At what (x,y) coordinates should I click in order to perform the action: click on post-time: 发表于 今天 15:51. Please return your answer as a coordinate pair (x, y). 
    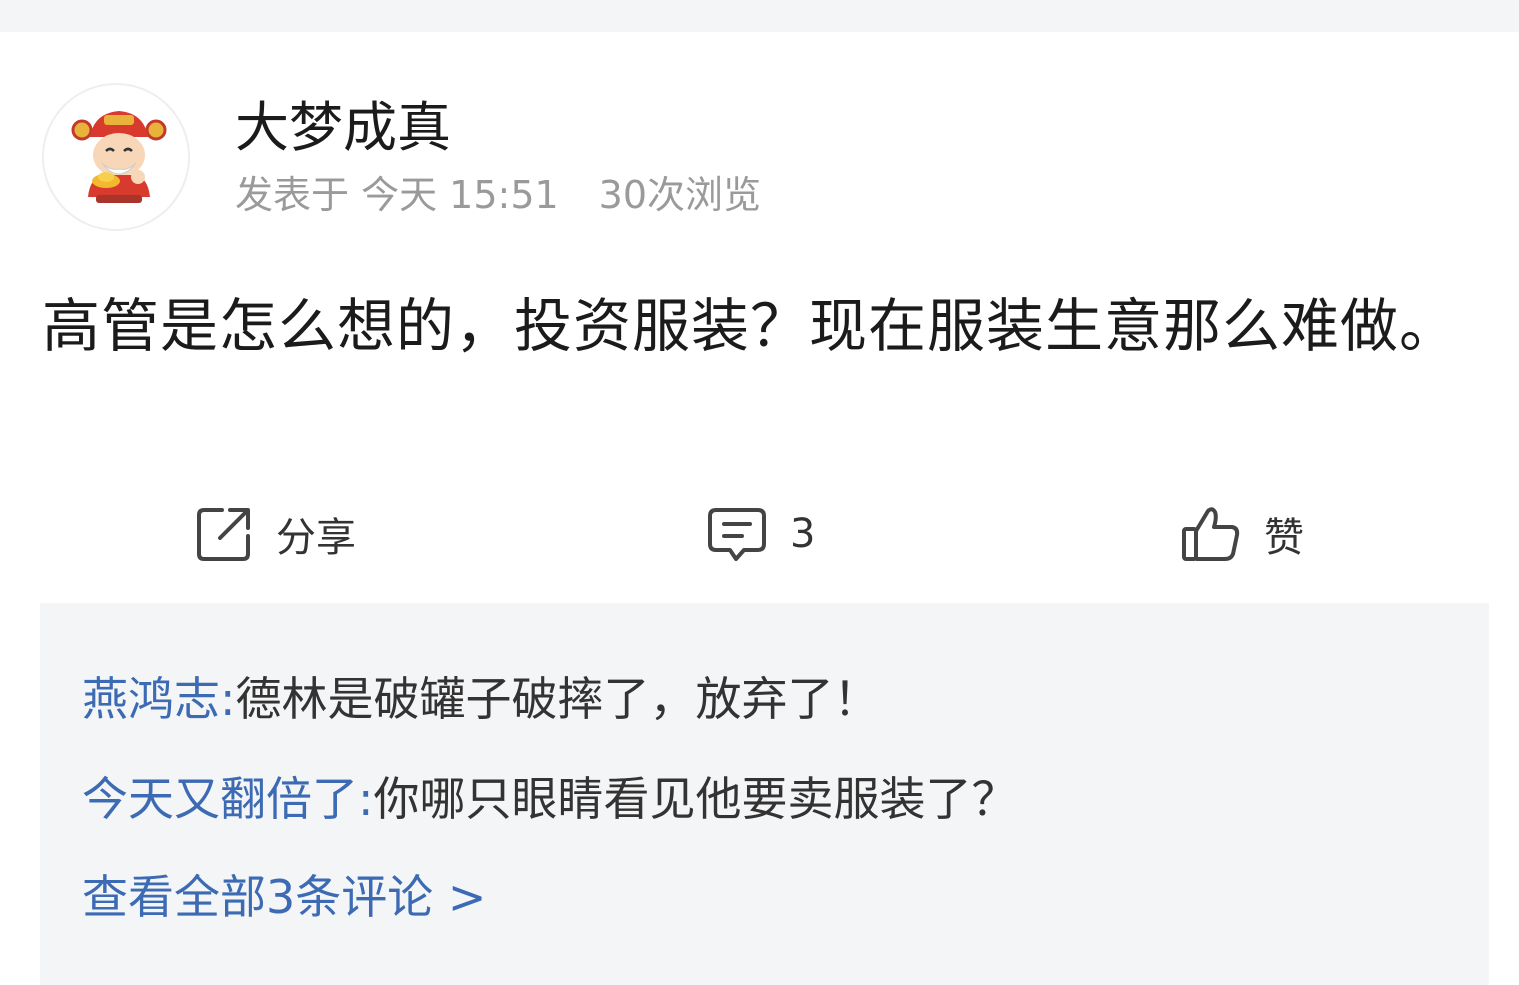
    Looking at the image, I should click on (397, 195).